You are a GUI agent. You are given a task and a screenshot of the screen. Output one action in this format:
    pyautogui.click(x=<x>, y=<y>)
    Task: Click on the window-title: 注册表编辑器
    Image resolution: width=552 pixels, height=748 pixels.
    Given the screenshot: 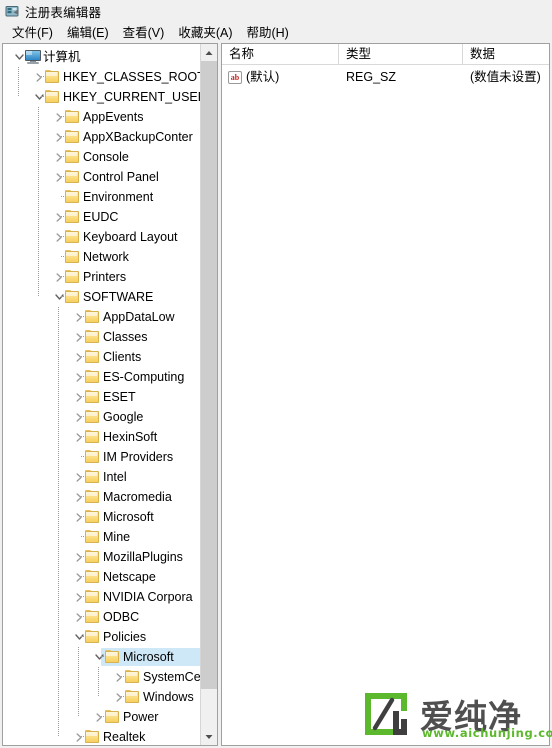 What is the action you would take?
    pyautogui.click(x=63, y=12)
    